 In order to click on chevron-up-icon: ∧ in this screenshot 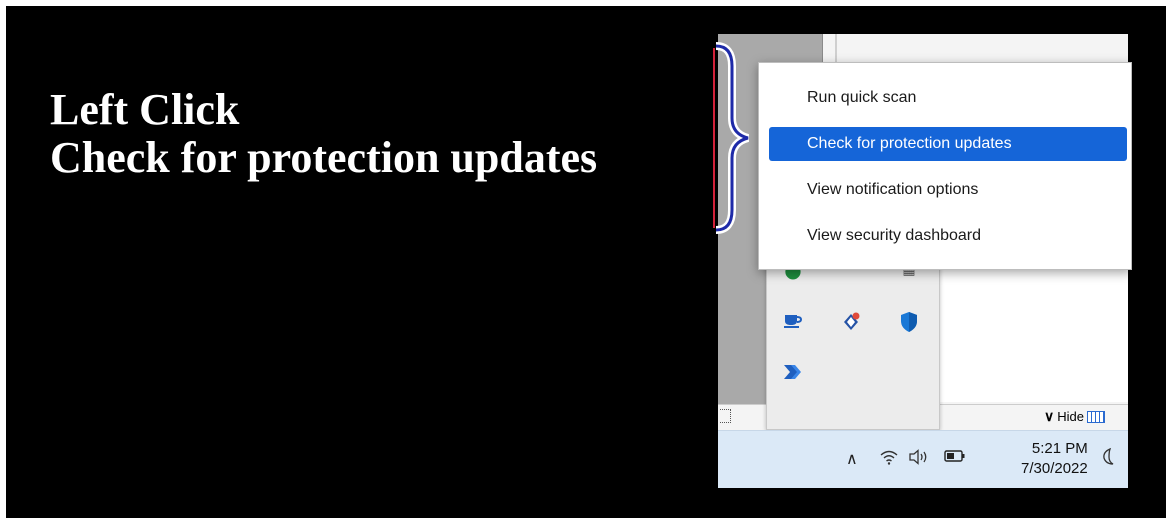, I will do `click(852, 459)`.